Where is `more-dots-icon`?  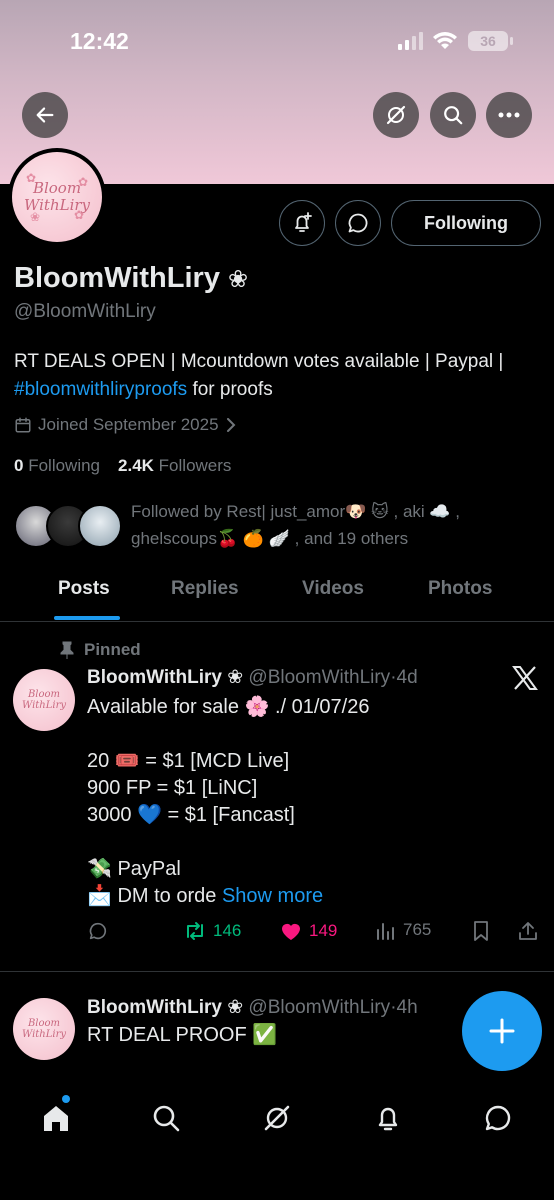 more-dots-icon is located at coordinates (509, 115).